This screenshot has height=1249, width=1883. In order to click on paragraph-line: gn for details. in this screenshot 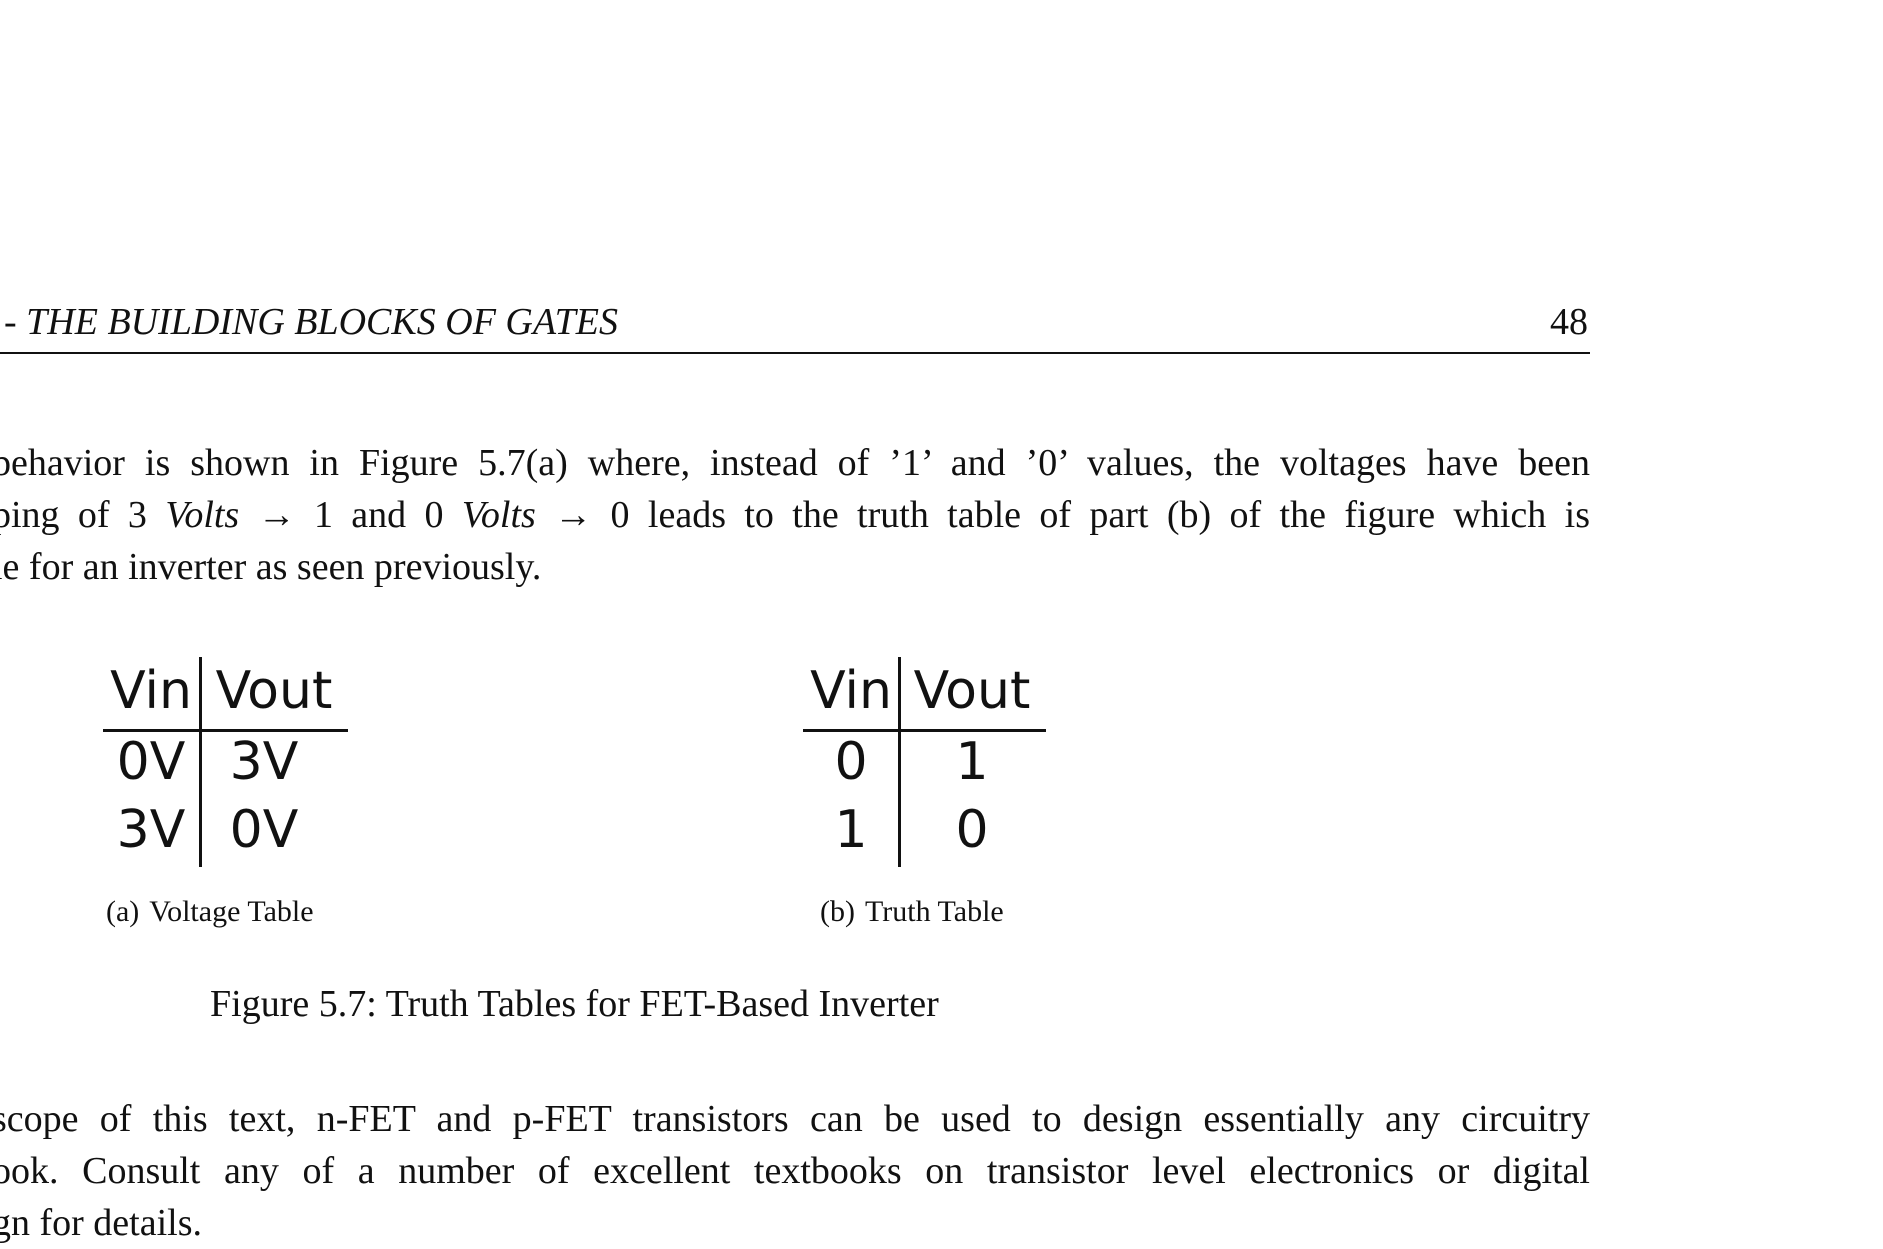, I will do `click(101, 1223)`.